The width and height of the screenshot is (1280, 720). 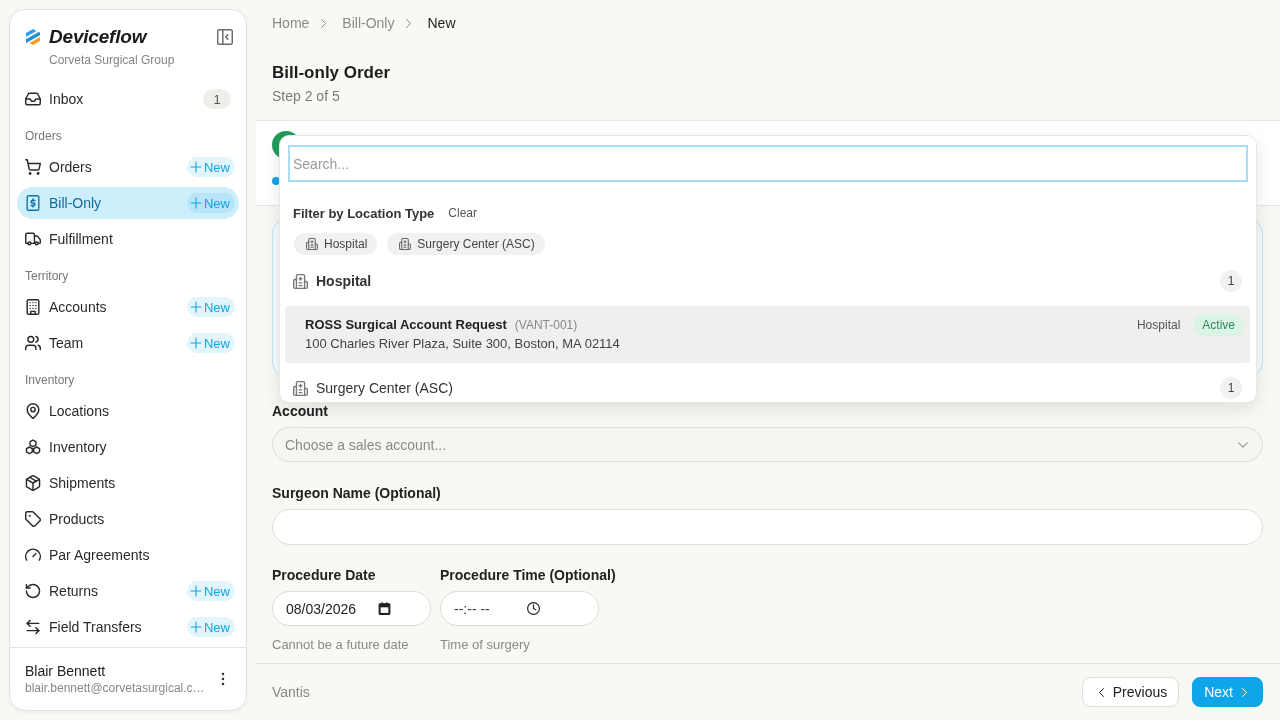 I want to click on nav-item: Returns New, so click(x=128, y=591).